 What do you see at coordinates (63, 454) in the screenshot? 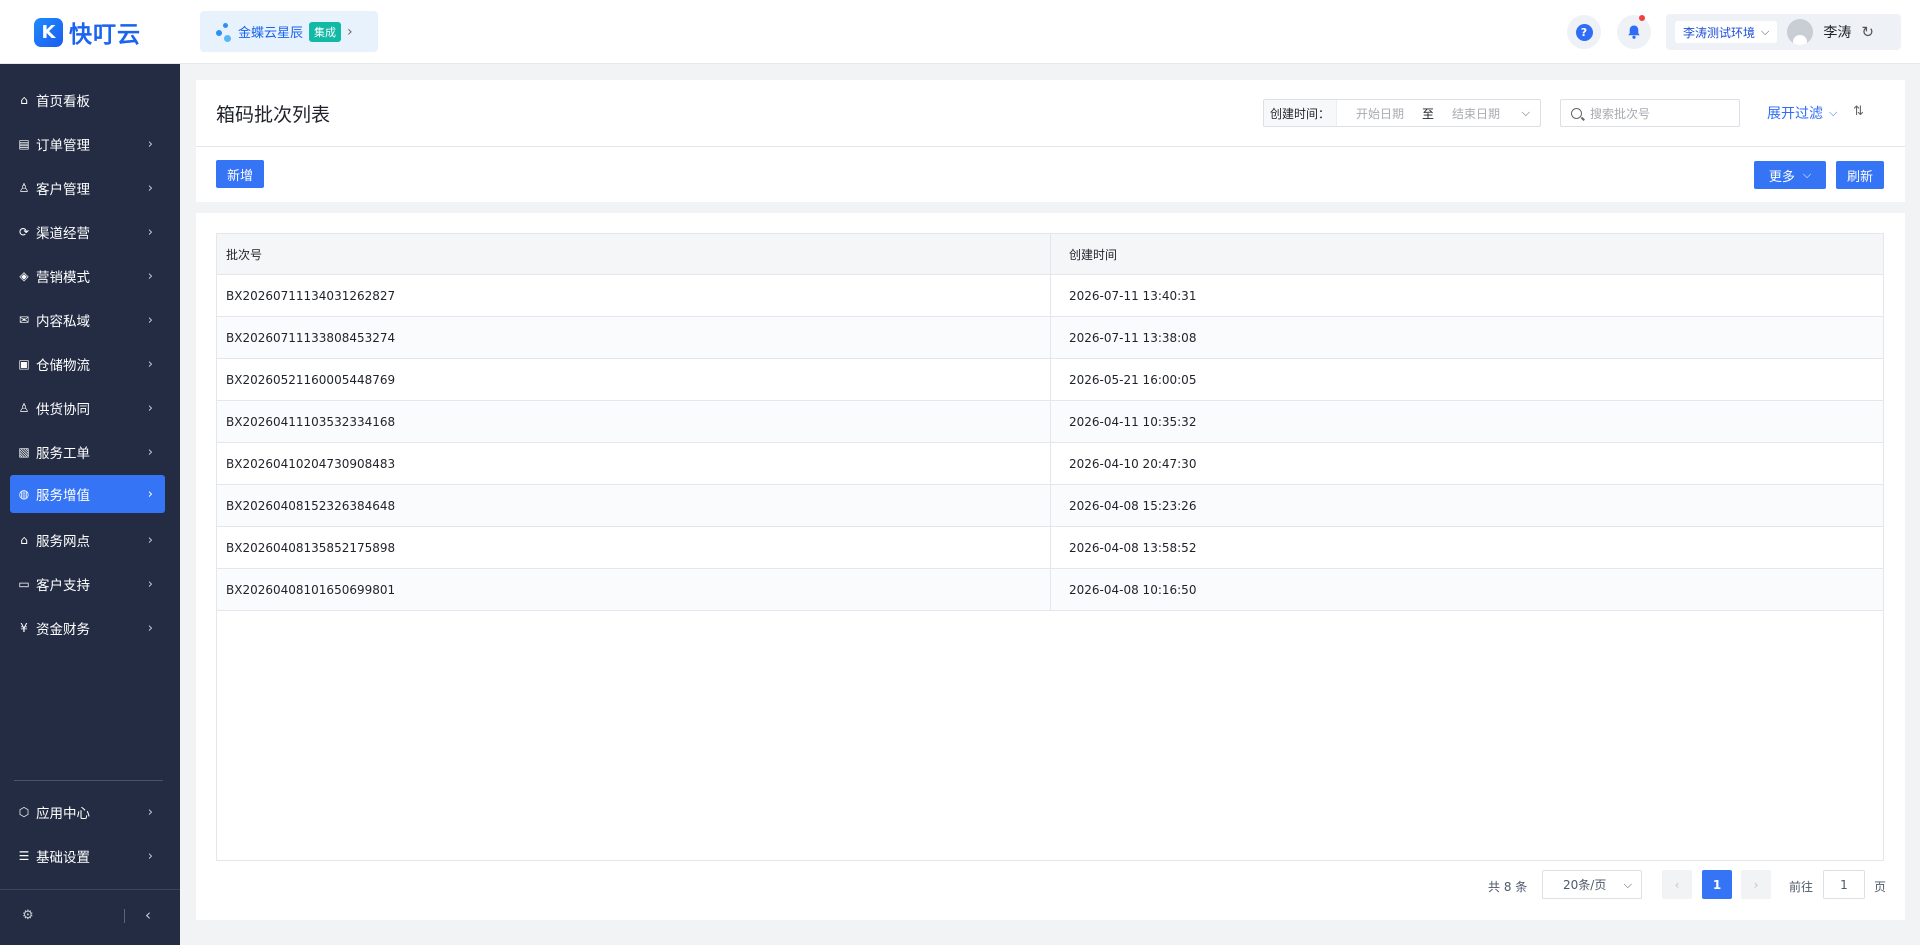
I see `sidebar-item-label: 服务工单` at bounding box center [63, 454].